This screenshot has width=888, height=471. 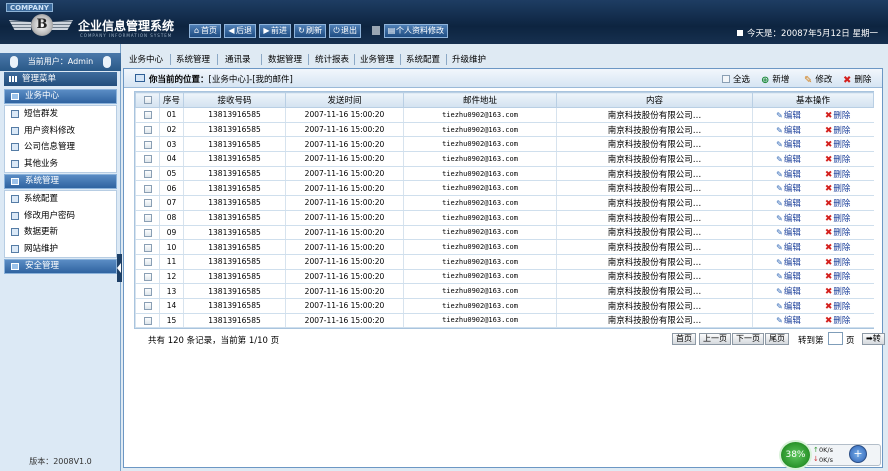 What do you see at coordinates (469, 59) in the screenshot?
I see `nav-item-upgrade: 升级维护` at bounding box center [469, 59].